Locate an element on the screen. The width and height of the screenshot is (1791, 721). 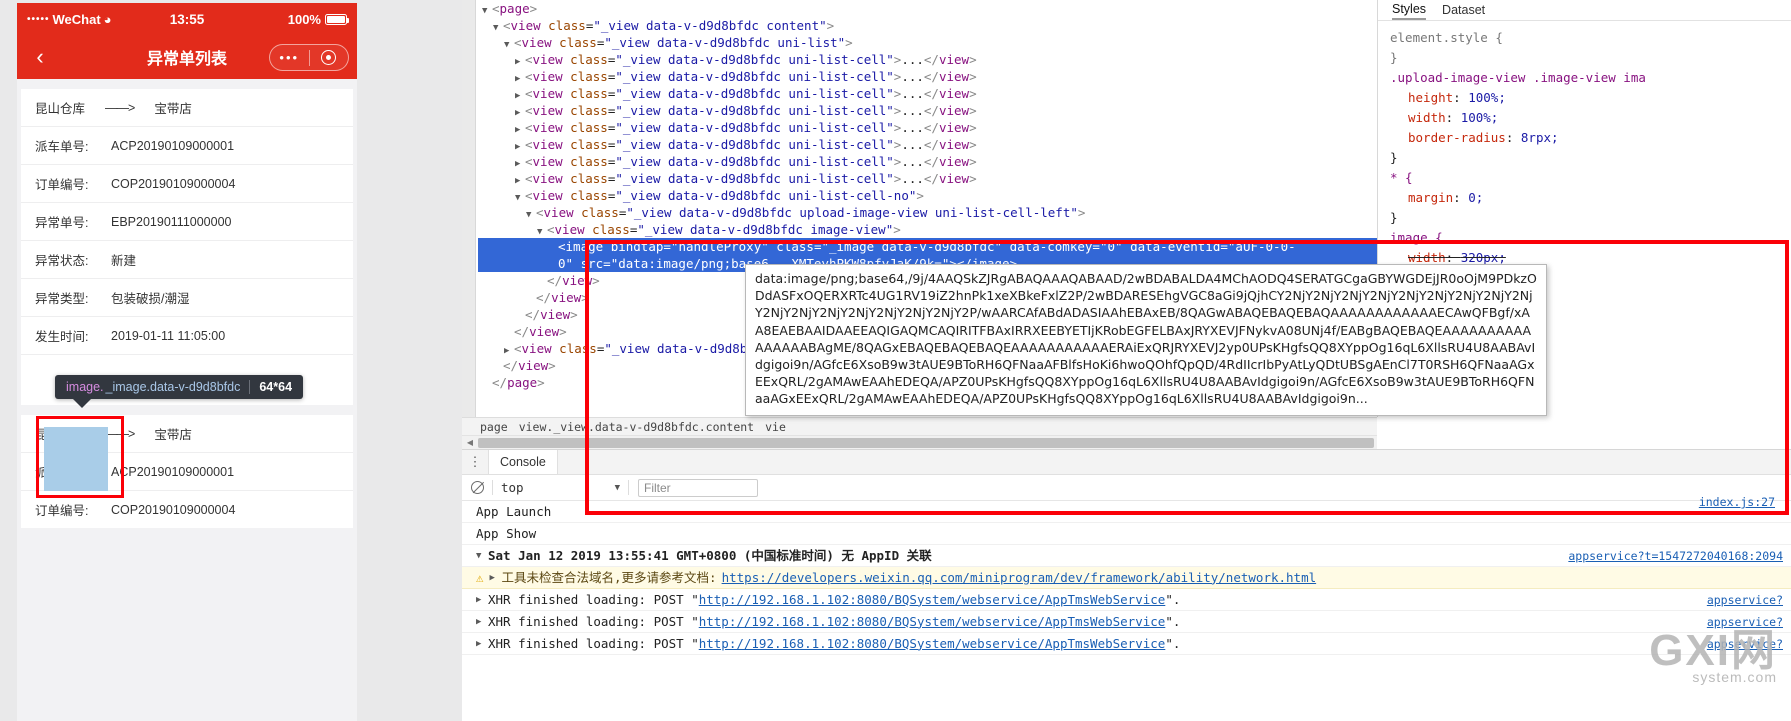
css-property: margin is located at coordinates (1421, 197).